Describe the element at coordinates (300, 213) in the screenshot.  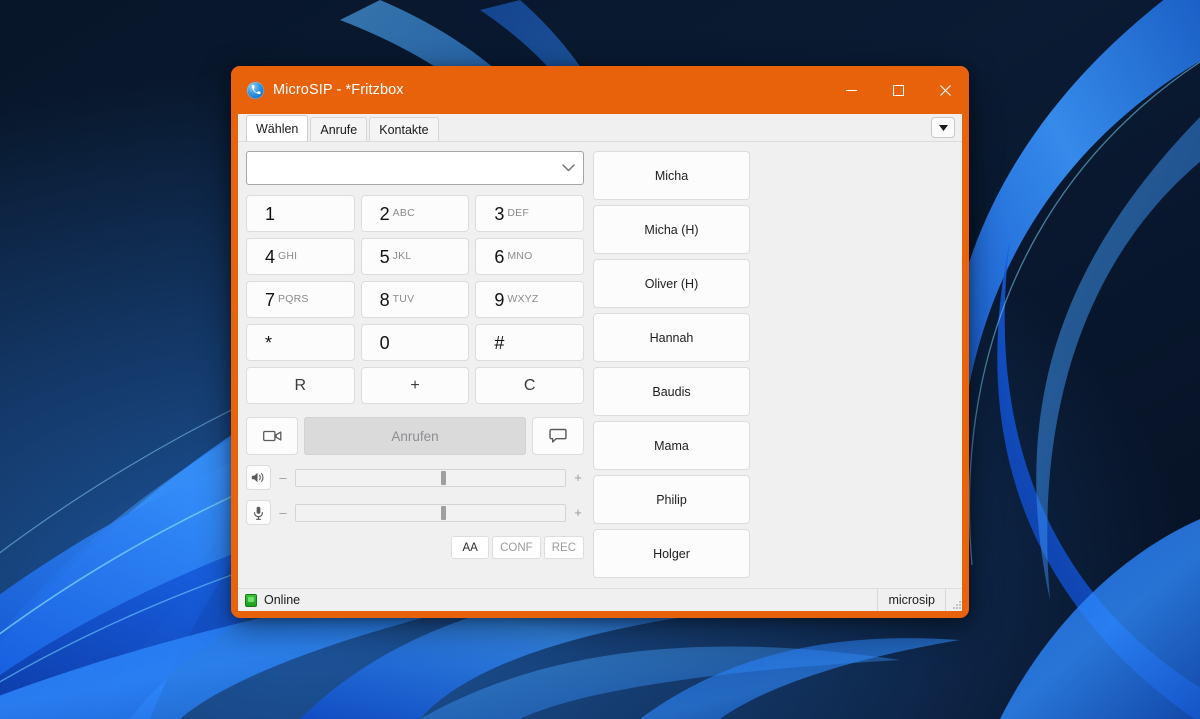
I see `key-1: 1` at that location.